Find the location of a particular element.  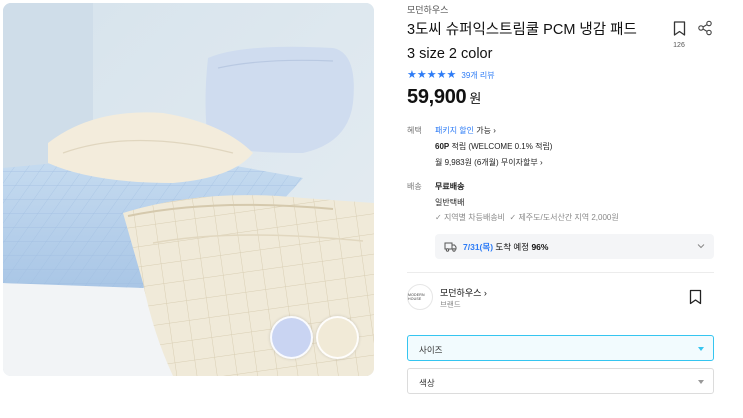

share-button is located at coordinates (705, 28).